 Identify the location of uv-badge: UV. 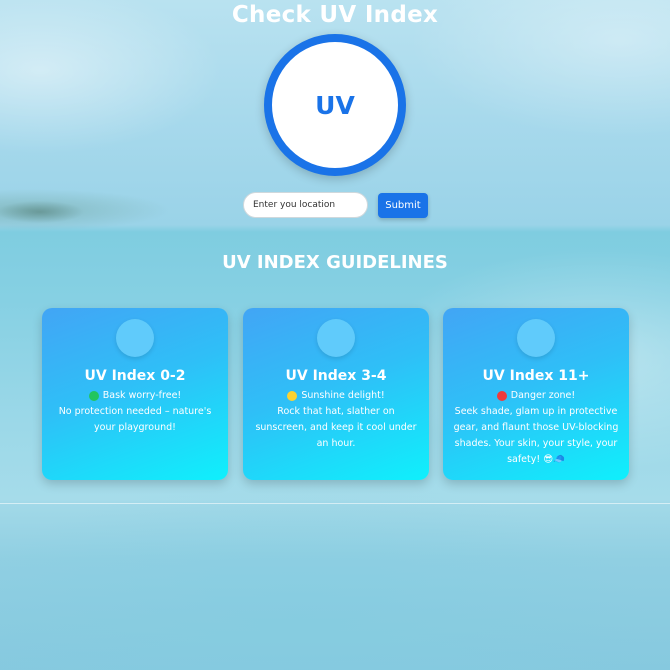
(335, 105).